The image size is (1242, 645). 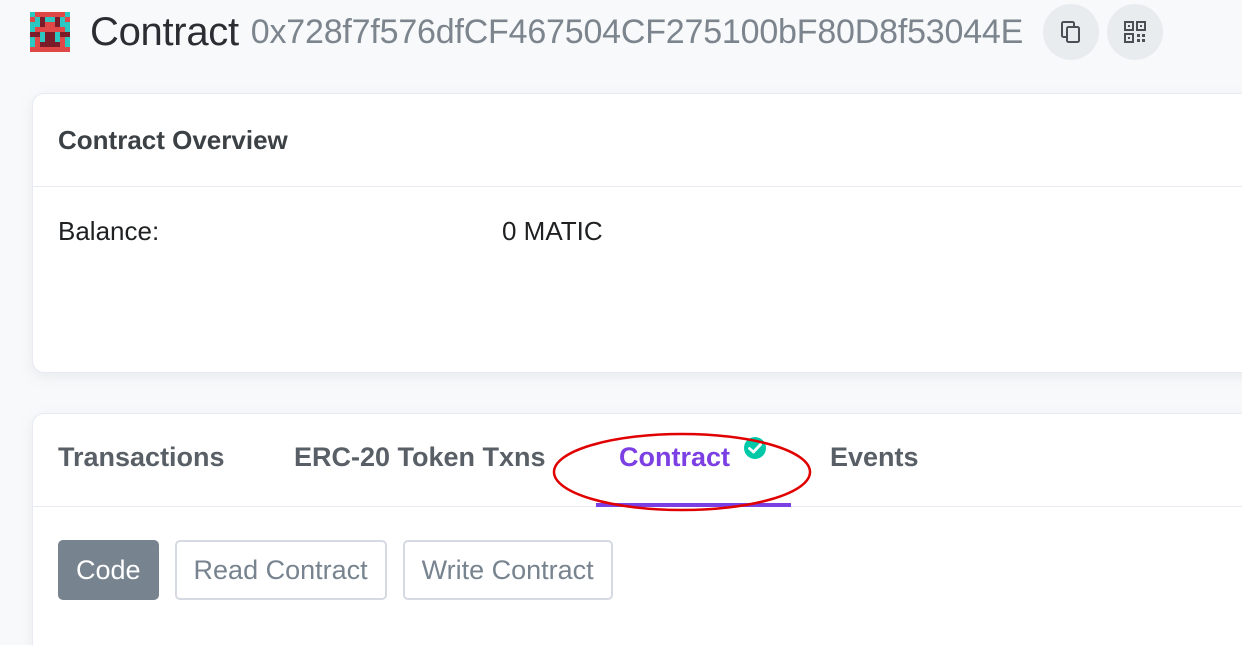 I want to click on copy-address-button, so click(x=1071, y=32).